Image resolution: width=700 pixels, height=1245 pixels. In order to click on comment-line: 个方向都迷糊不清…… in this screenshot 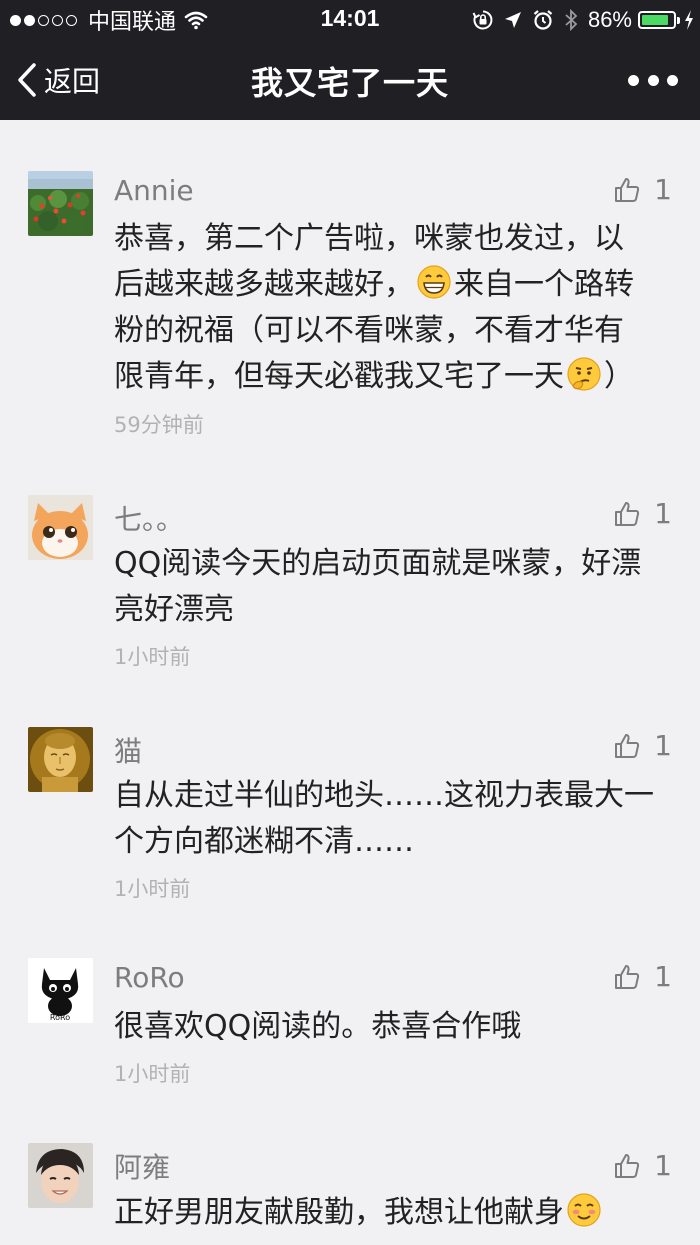, I will do `click(264, 841)`.